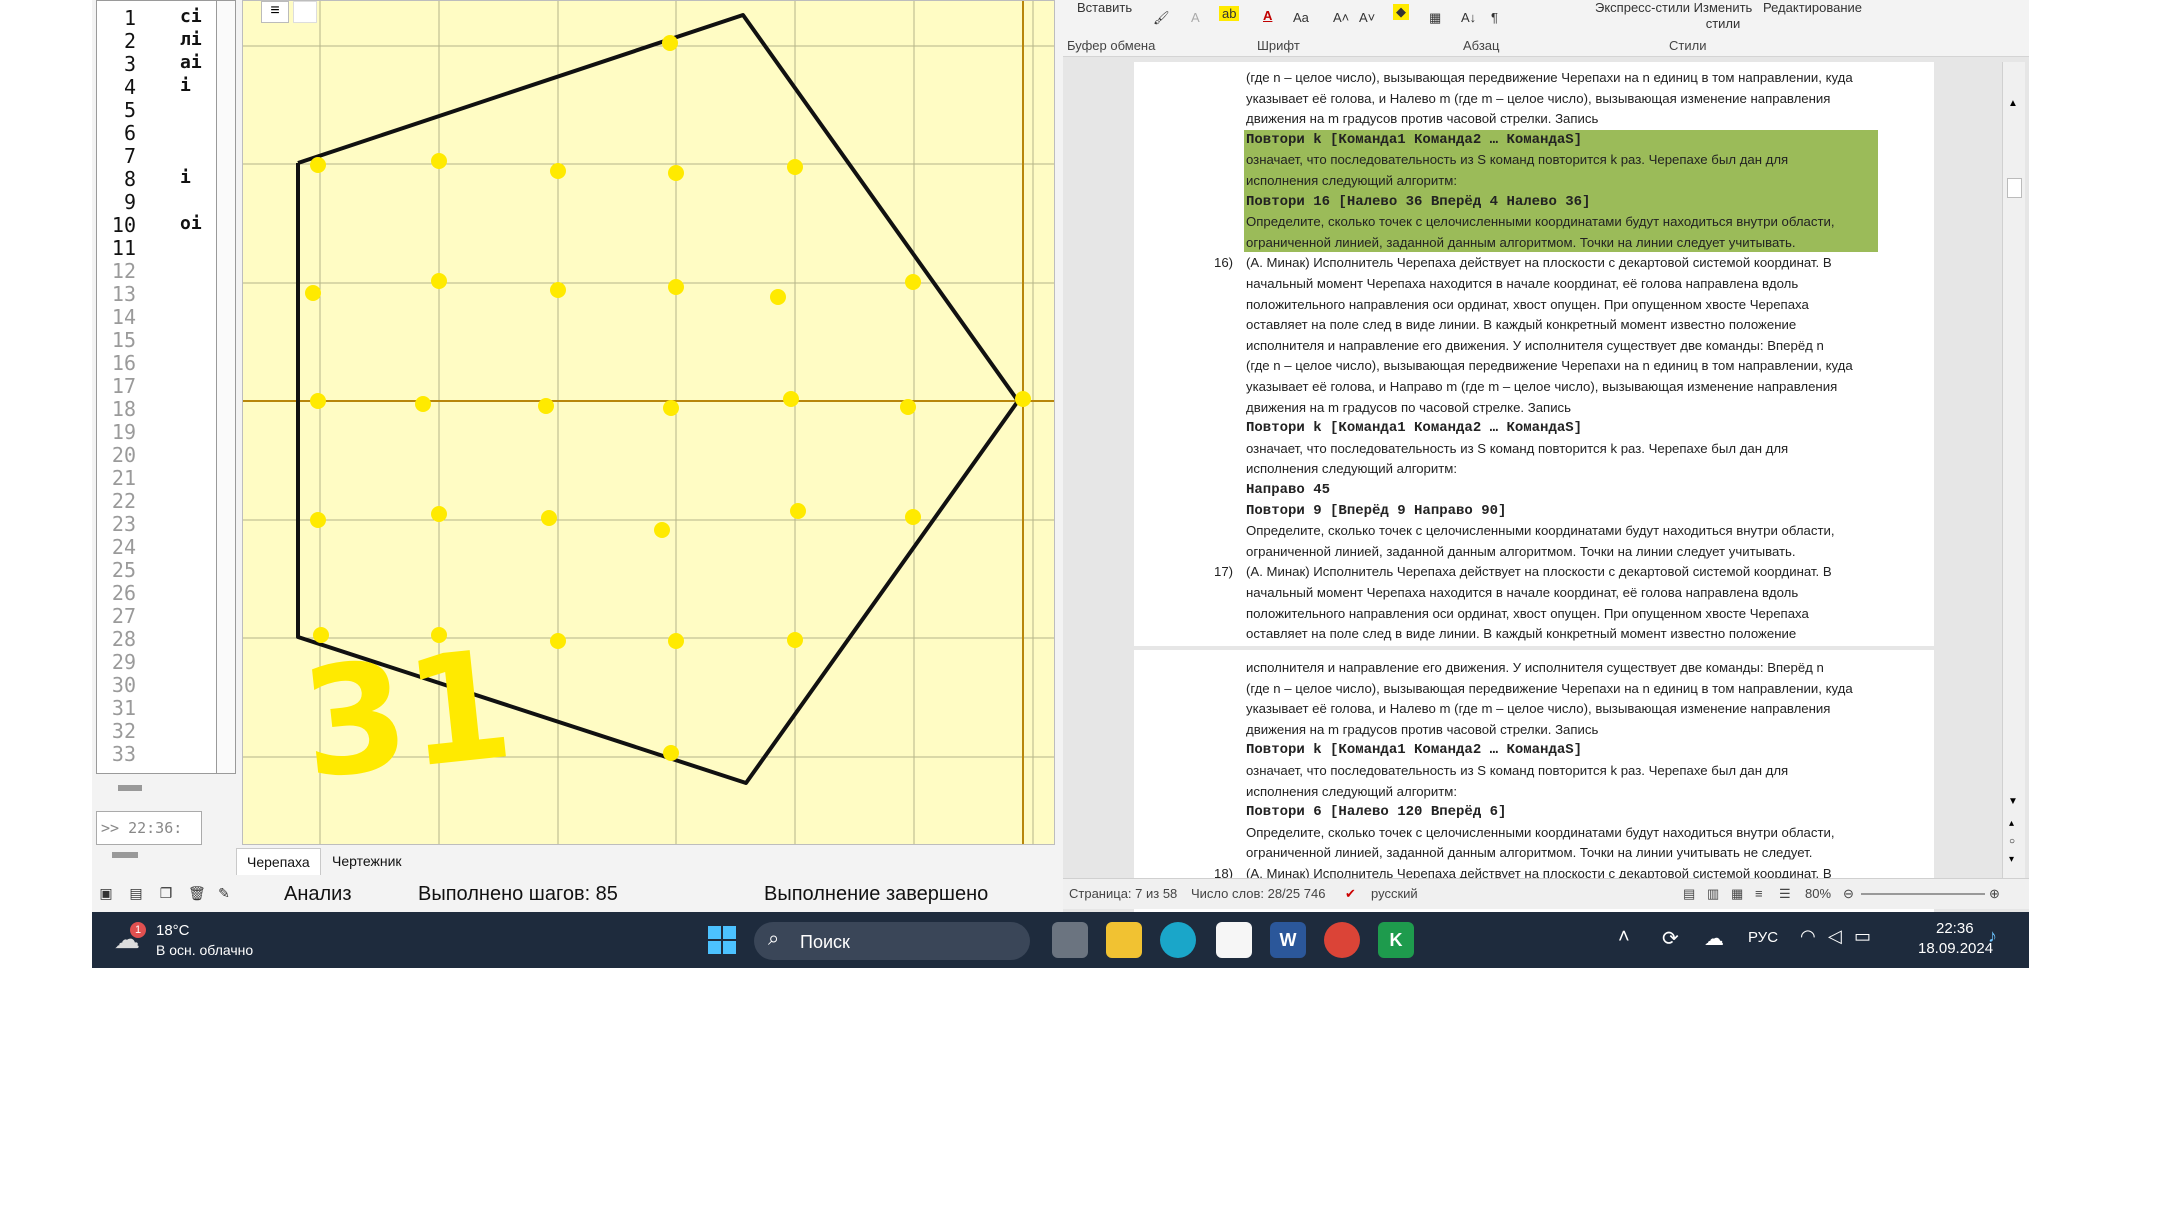 The width and height of the screenshot is (2160, 1225). What do you see at coordinates (892, 941) in the screenshot?
I see `search-box: ⌕ Поиск` at bounding box center [892, 941].